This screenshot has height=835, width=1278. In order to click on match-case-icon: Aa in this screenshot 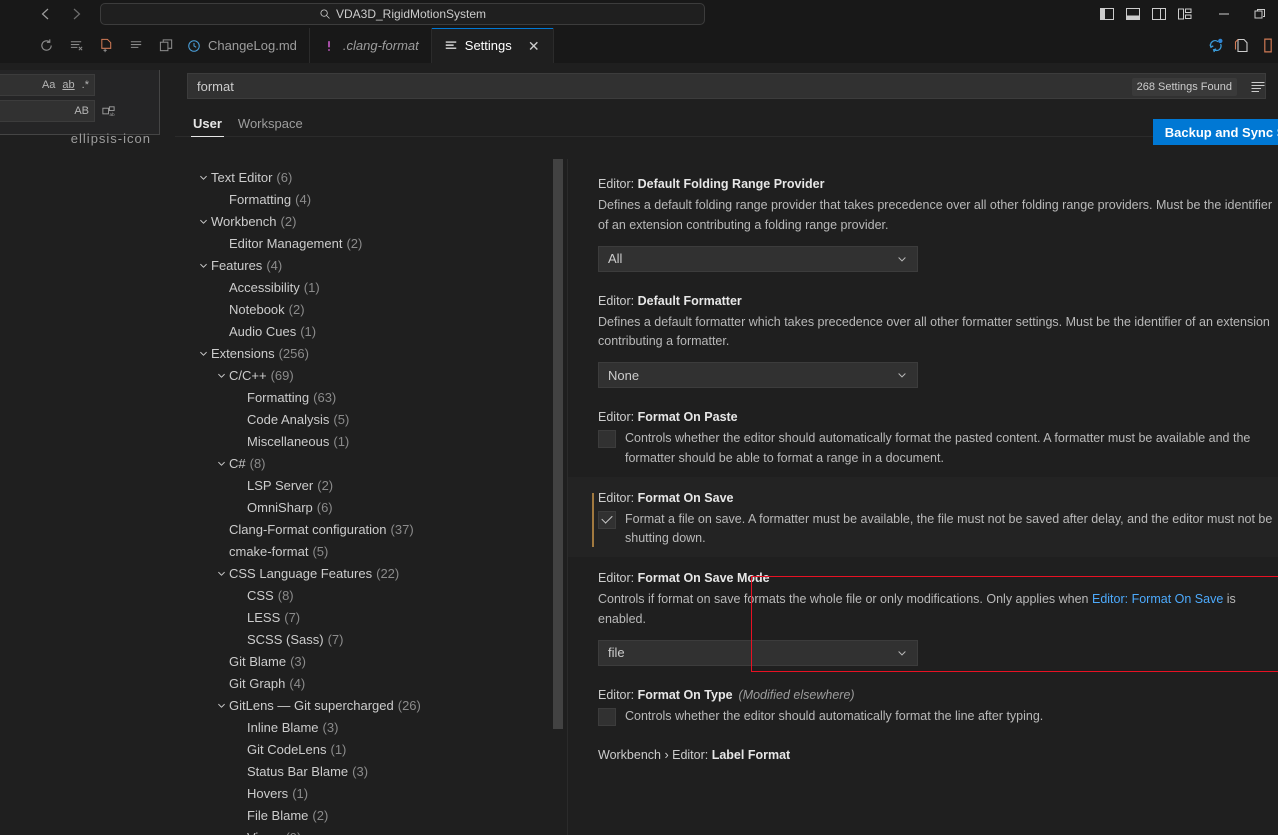, I will do `click(48, 85)`.